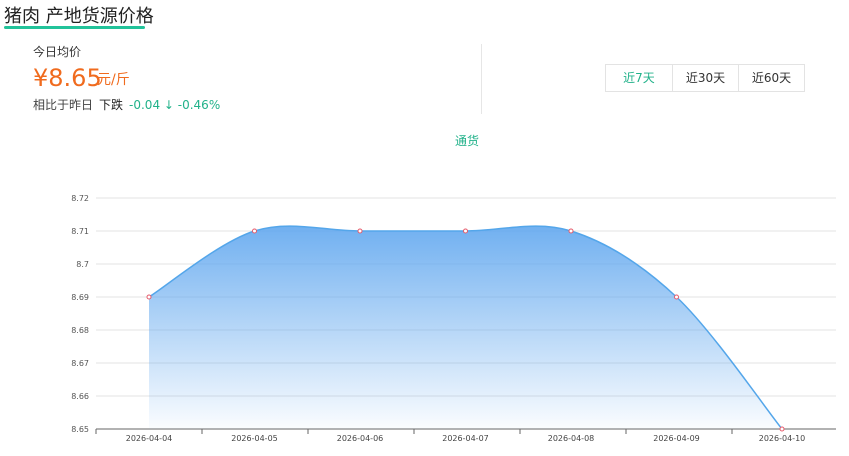 This screenshot has height=456, width=849. What do you see at coordinates (80, 429) in the screenshot?
I see `y-tick-label-7: 8.65` at bounding box center [80, 429].